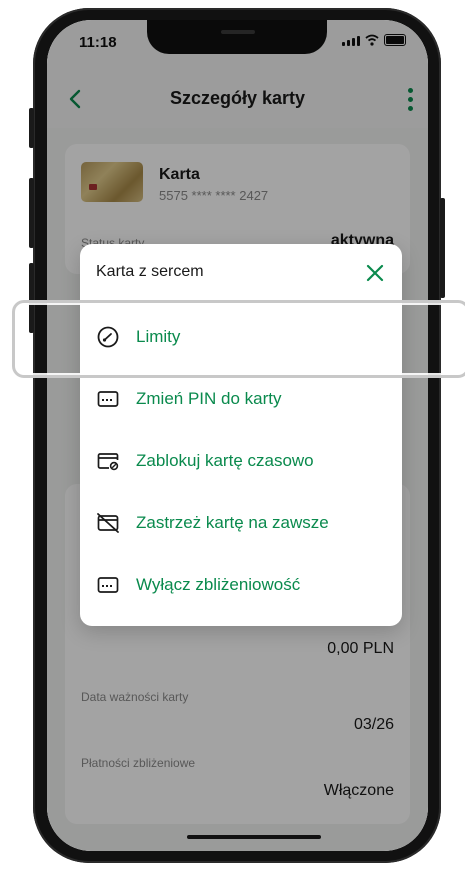 This screenshot has width=465, height=874. I want to click on menu-item-disable-contactless: Wyłącz zbliżeniowość, so click(241, 585).